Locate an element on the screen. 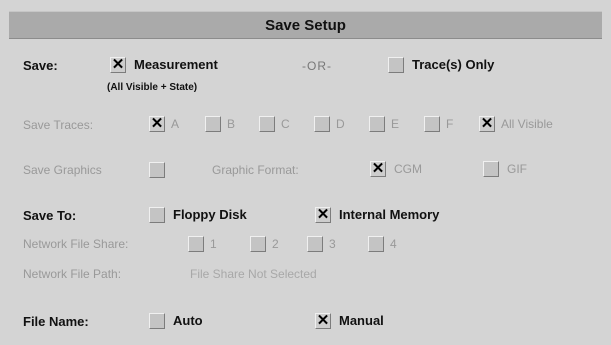 The width and height of the screenshot is (611, 345). share-1-checkbox: 1 is located at coordinates (202, 244).